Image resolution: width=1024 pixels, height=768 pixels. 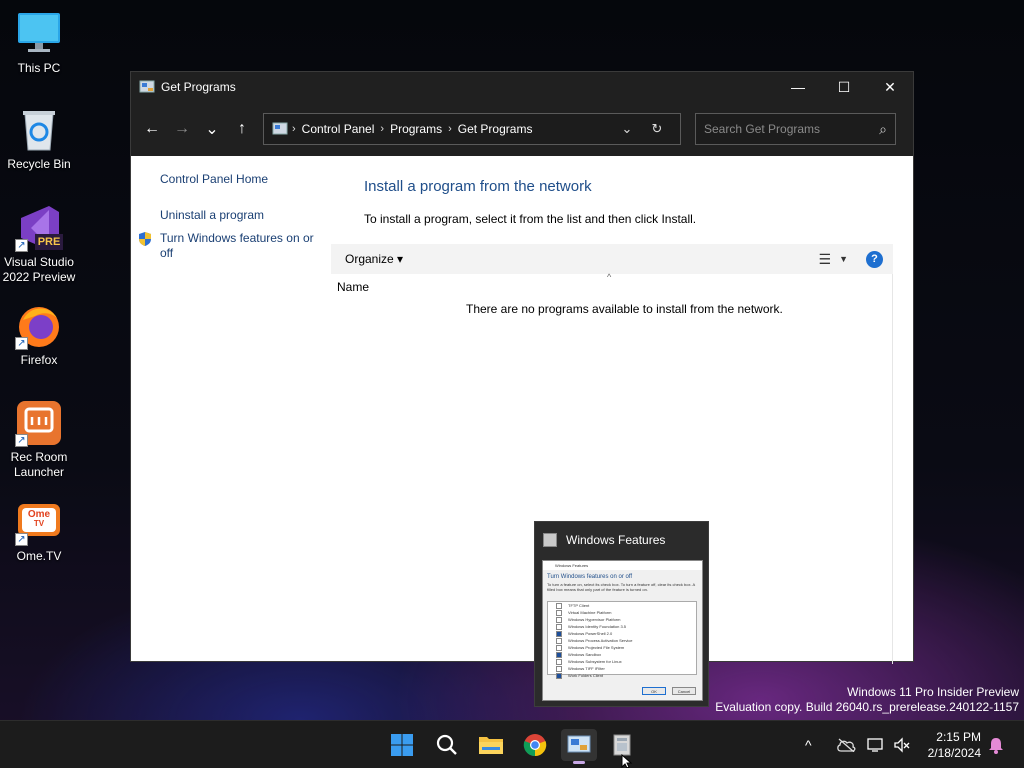 I want to click on thumbnail-header: Windows Features, so click(x=621, y=540).